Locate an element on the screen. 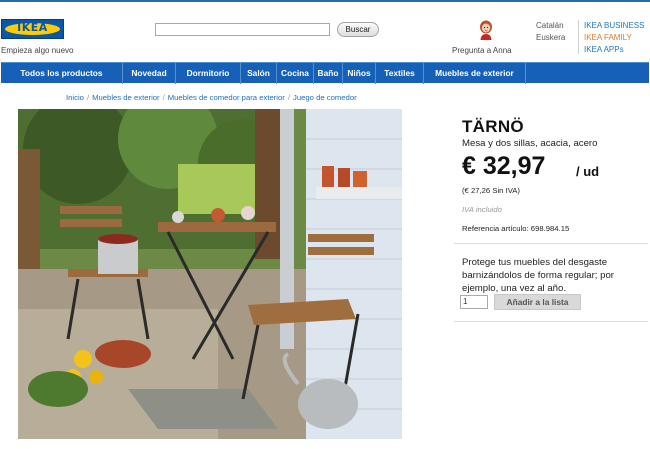 The image size is (650, 449). quantity-input: 1 is located at coordinates (474, 302).